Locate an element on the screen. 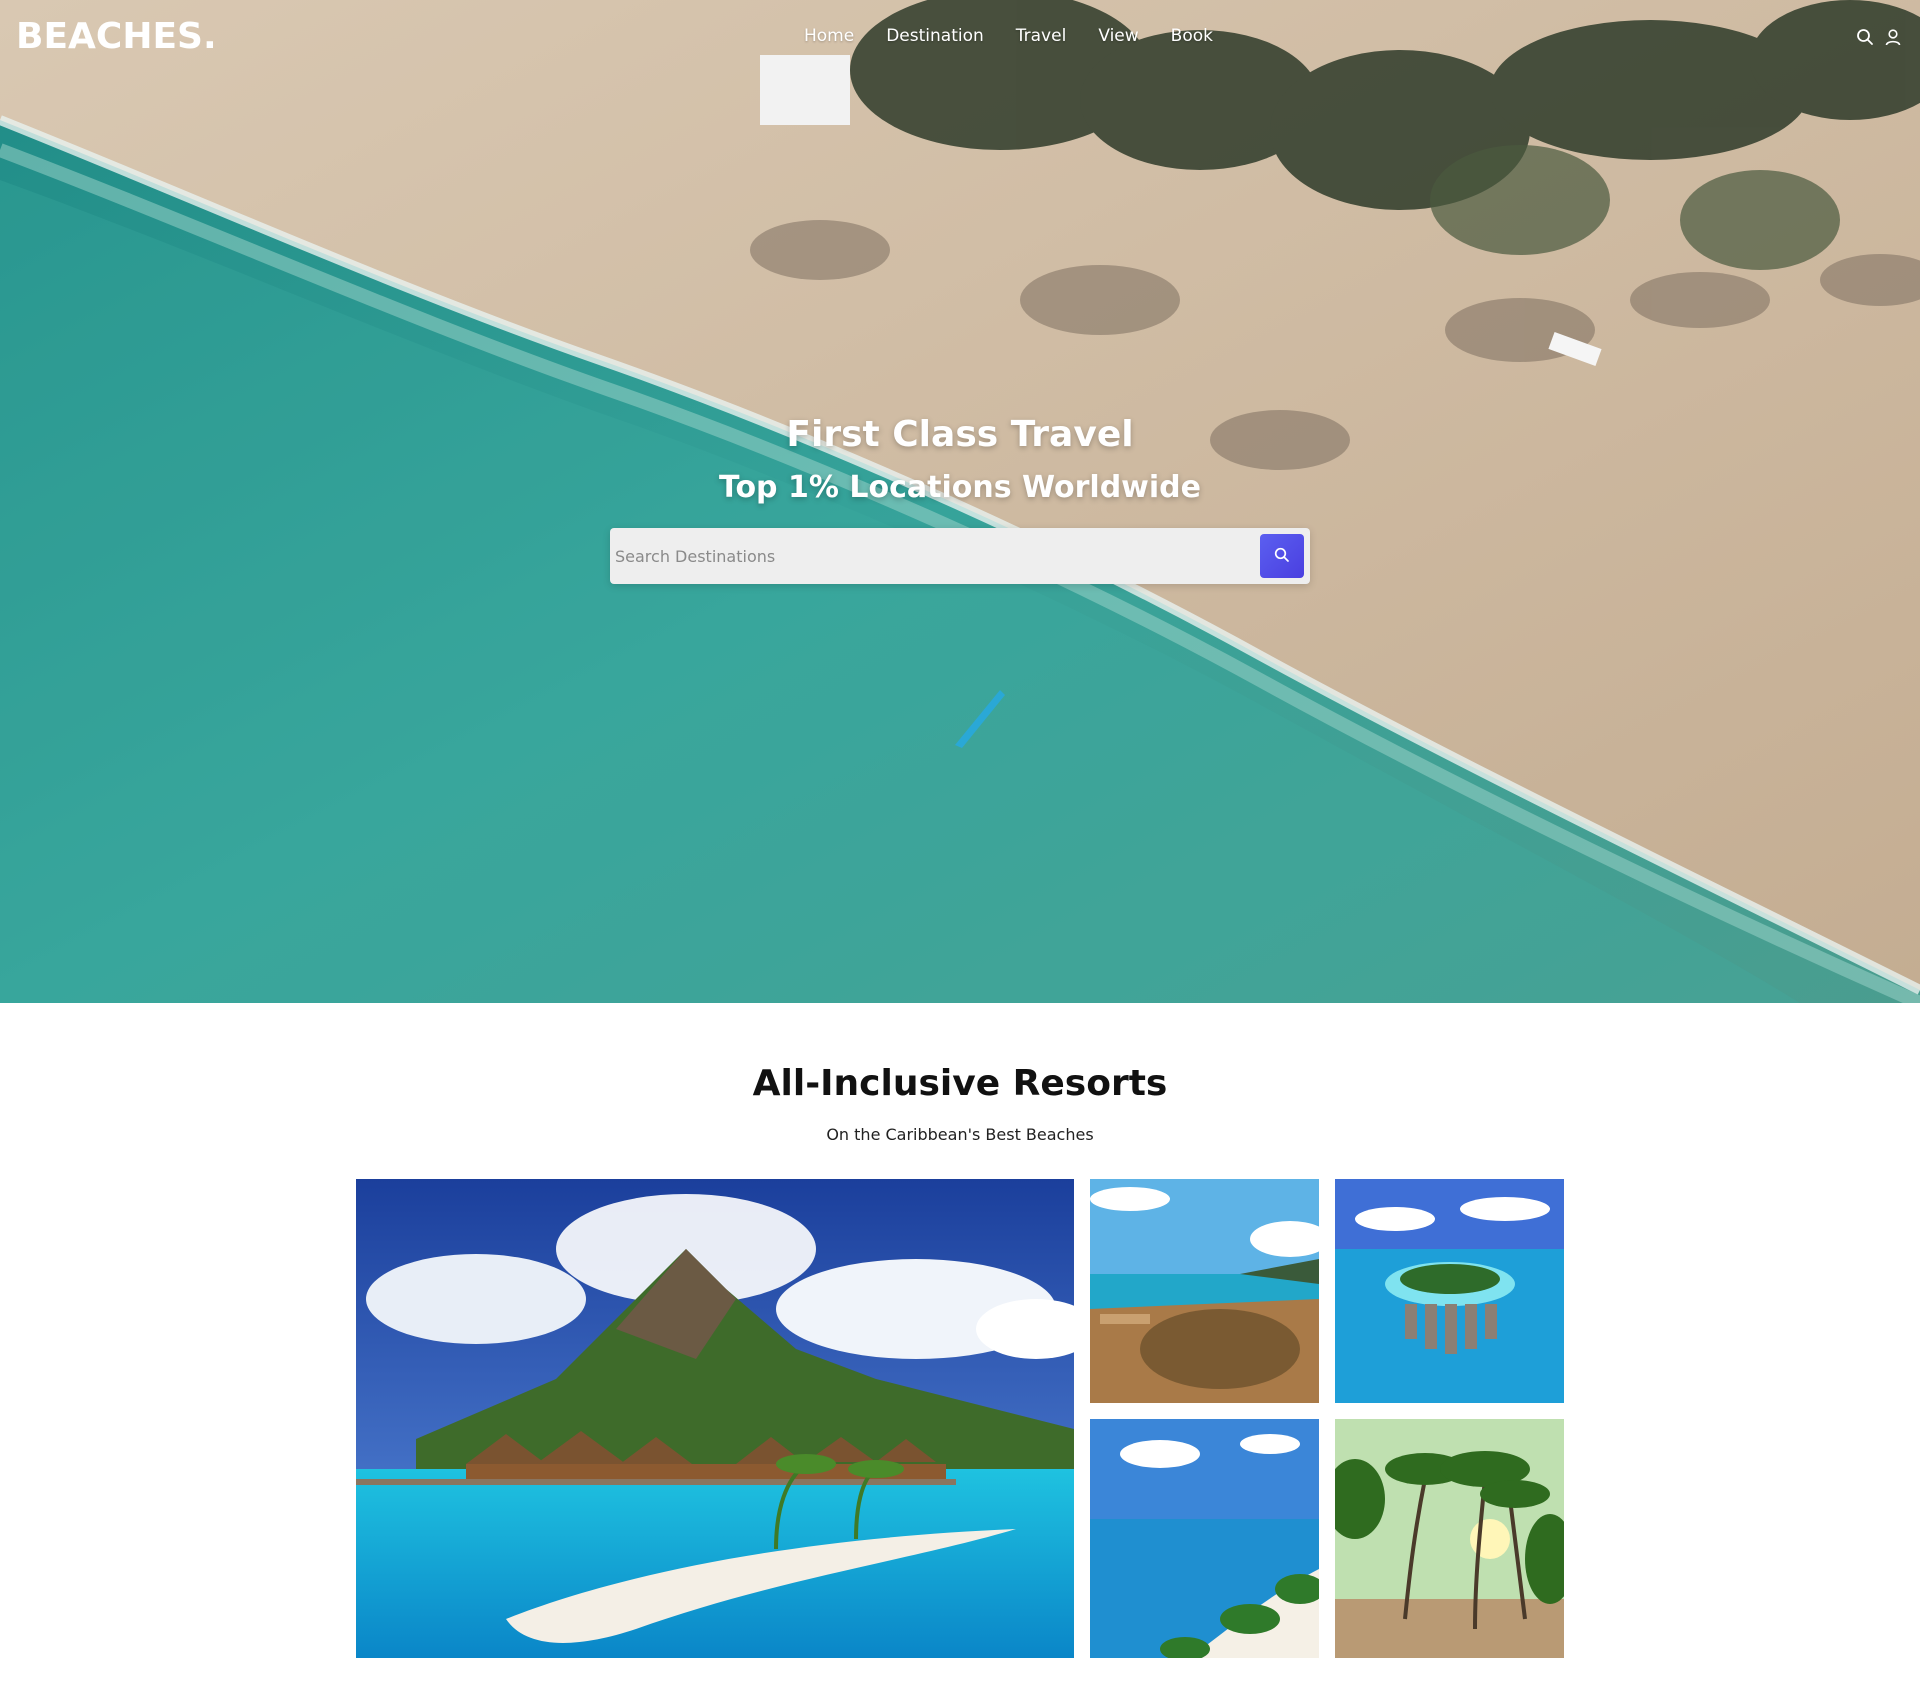 Image resolution: width=1920 pixels, height=1689 pixels. beach-coast-aerial-photo is located at coordinates (1204, 1538).